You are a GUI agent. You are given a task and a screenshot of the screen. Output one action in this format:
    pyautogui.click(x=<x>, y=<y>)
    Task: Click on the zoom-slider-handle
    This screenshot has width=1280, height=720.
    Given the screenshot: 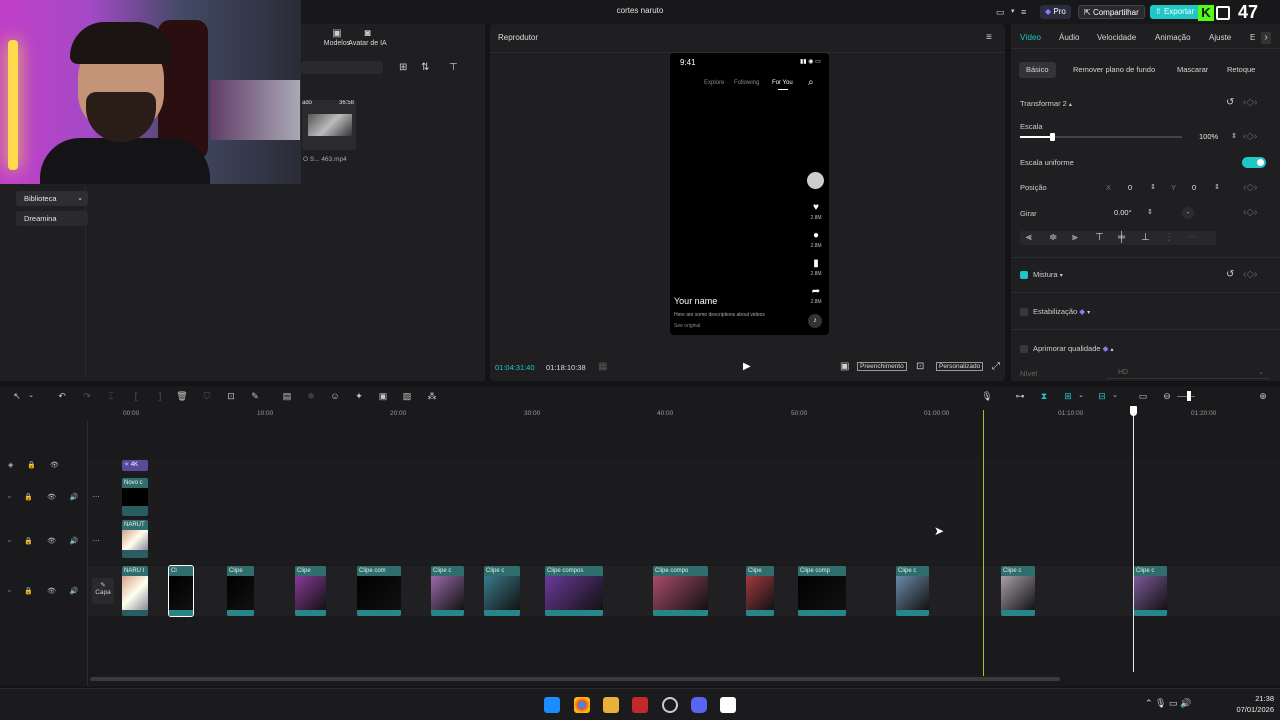 What is the action you would take?
    pyautogui.click(x=1189, y=396)
    